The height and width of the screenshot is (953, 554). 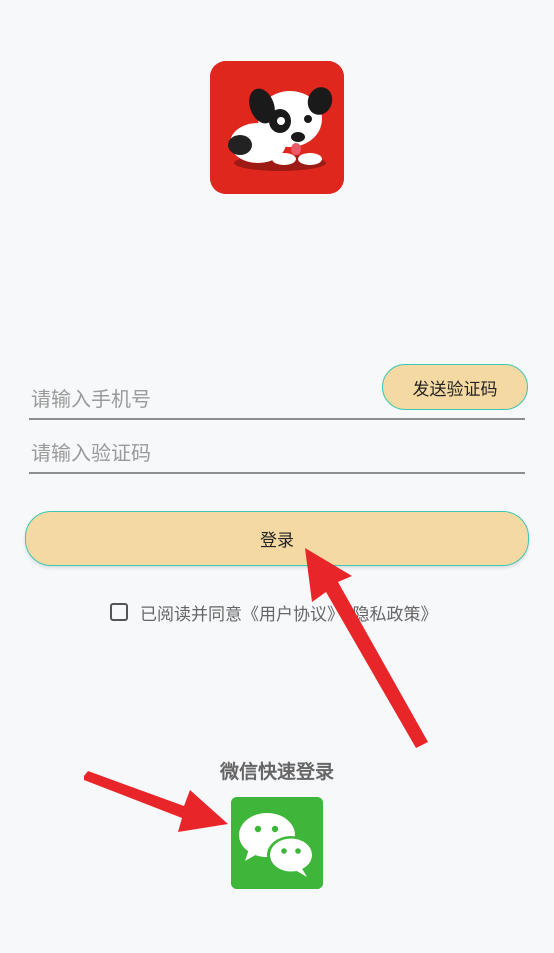 I want to click on agreement-text: 已阅读并同意《用户协议》《隐私政策》, so click(x=289, y=612).